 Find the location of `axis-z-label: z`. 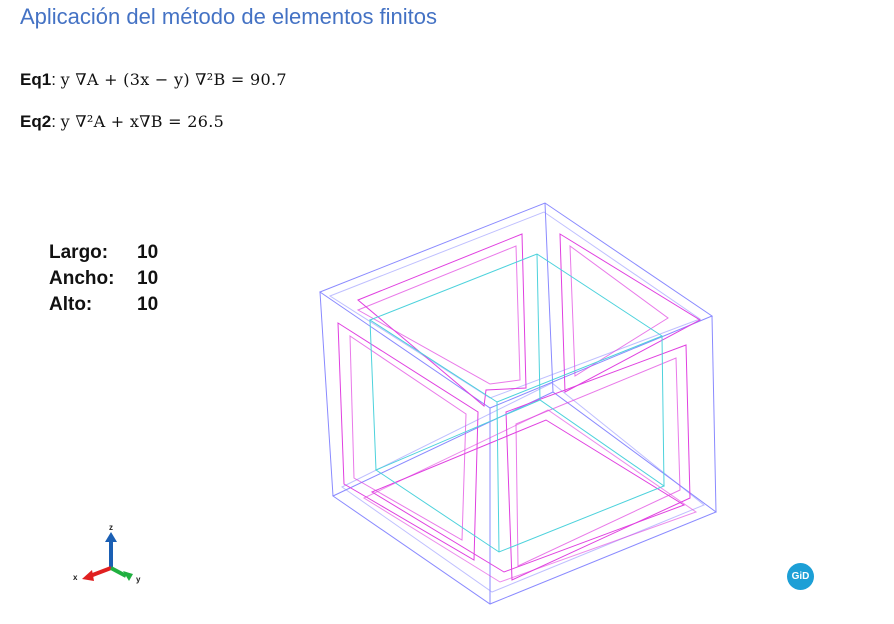

axis-z-label: z is located at coordinates (111, 527).